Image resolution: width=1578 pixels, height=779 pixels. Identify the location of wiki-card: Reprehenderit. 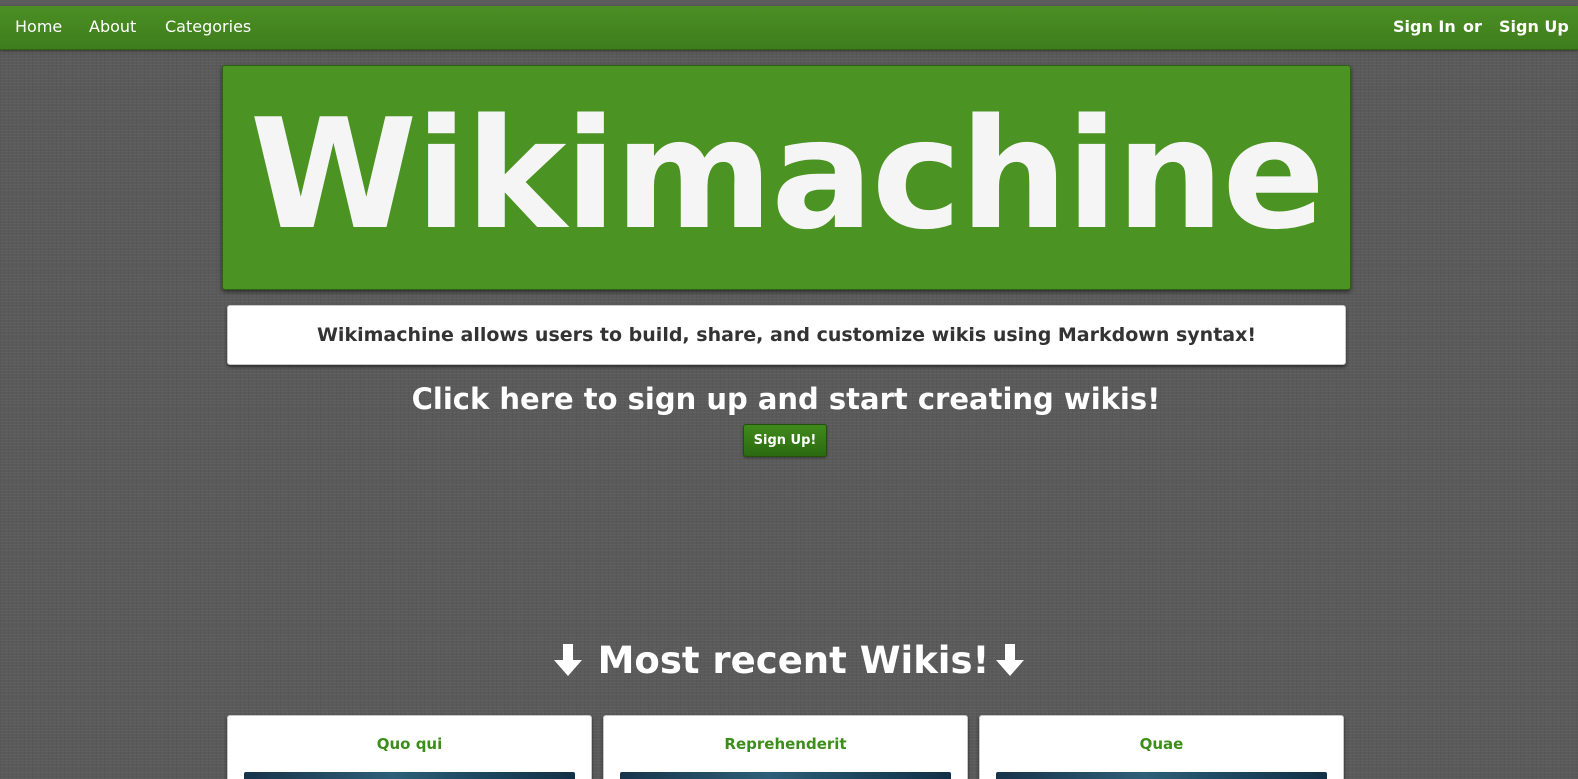
(785, 747).